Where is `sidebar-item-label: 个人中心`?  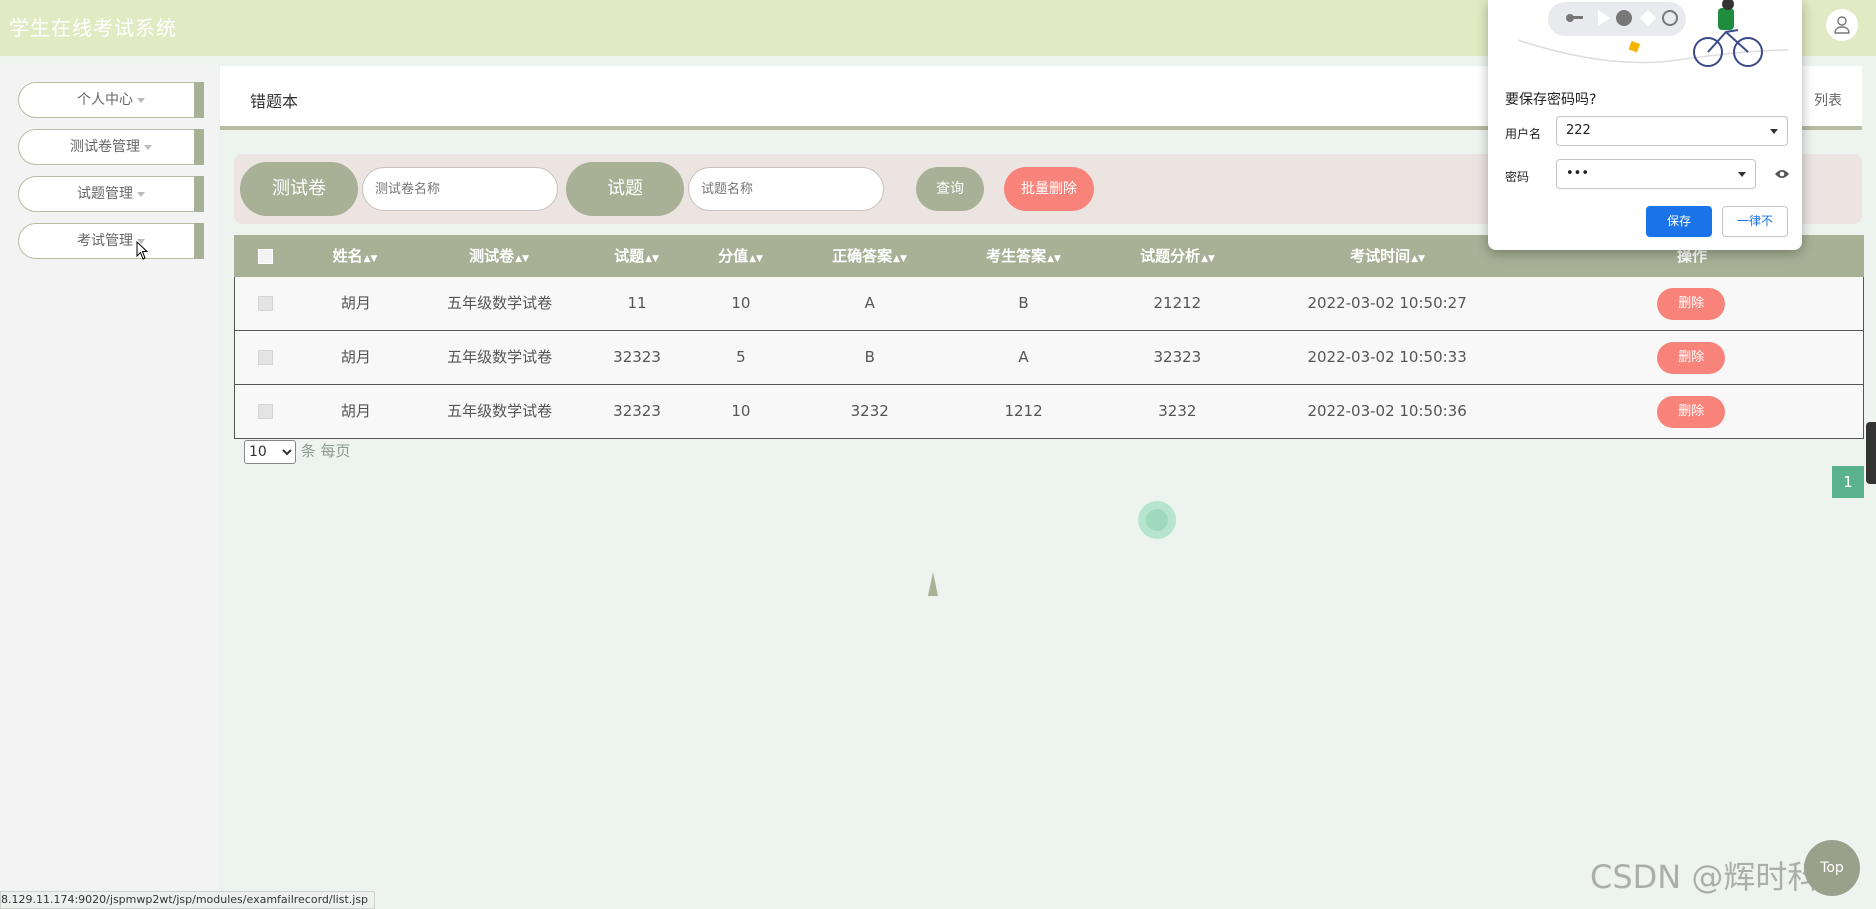 sidebar-item-label: 个人中心 is located at coordinates (105, 100).